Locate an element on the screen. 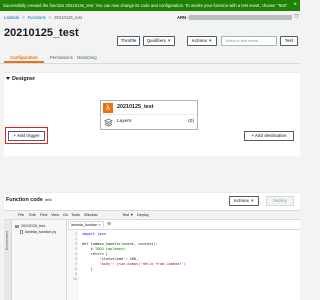 This screenshot has width=320, height=300. tree-file-item: lambda_function.py is located at coordinates (38, 232).